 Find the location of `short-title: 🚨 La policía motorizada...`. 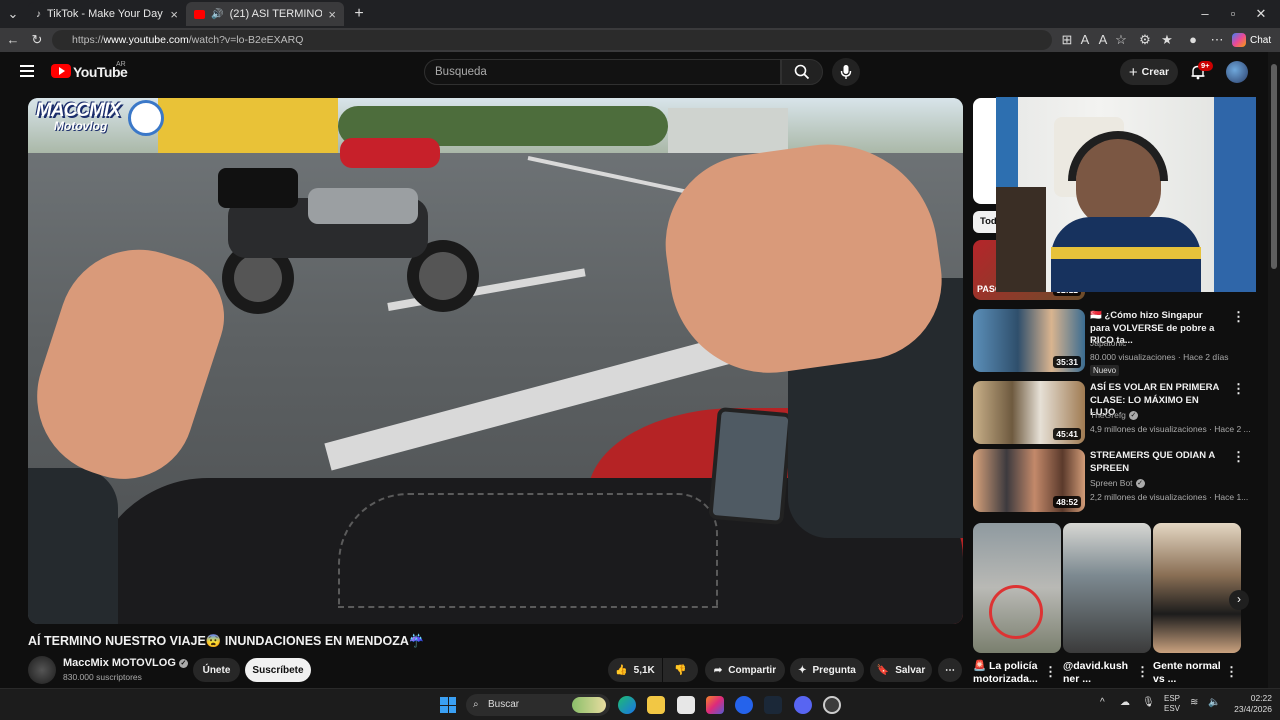

short-title: 🚨 La policía motorizada... is located at coordinates (1014, 673).